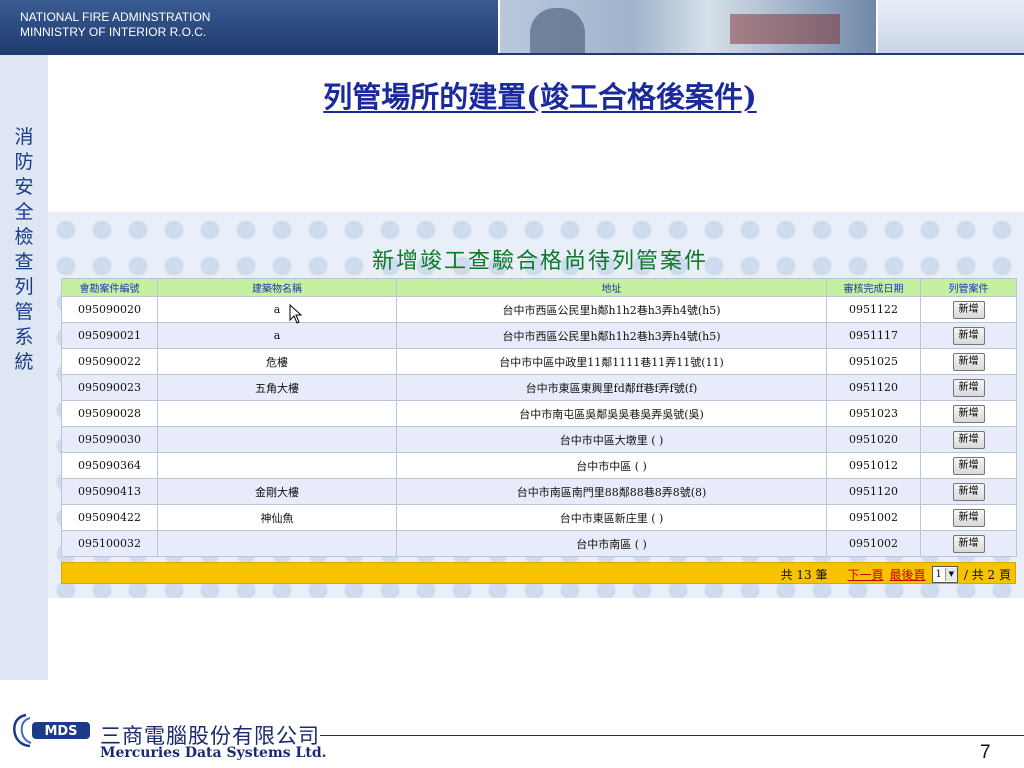 This screenshot has width=1024, height=768. What do you see at coordinates (24, 362) in the screenshot?
I see `vertical-title-char: 統` at bounding box center [24, 362].